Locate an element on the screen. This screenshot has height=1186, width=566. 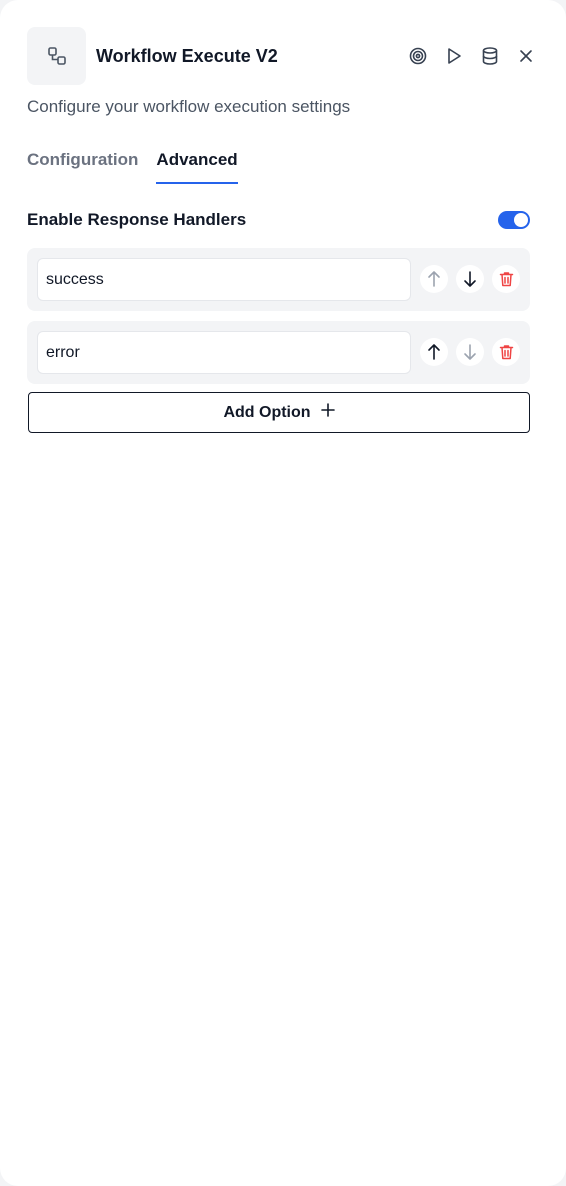
option-row-success is located at coordinates (278, 279).